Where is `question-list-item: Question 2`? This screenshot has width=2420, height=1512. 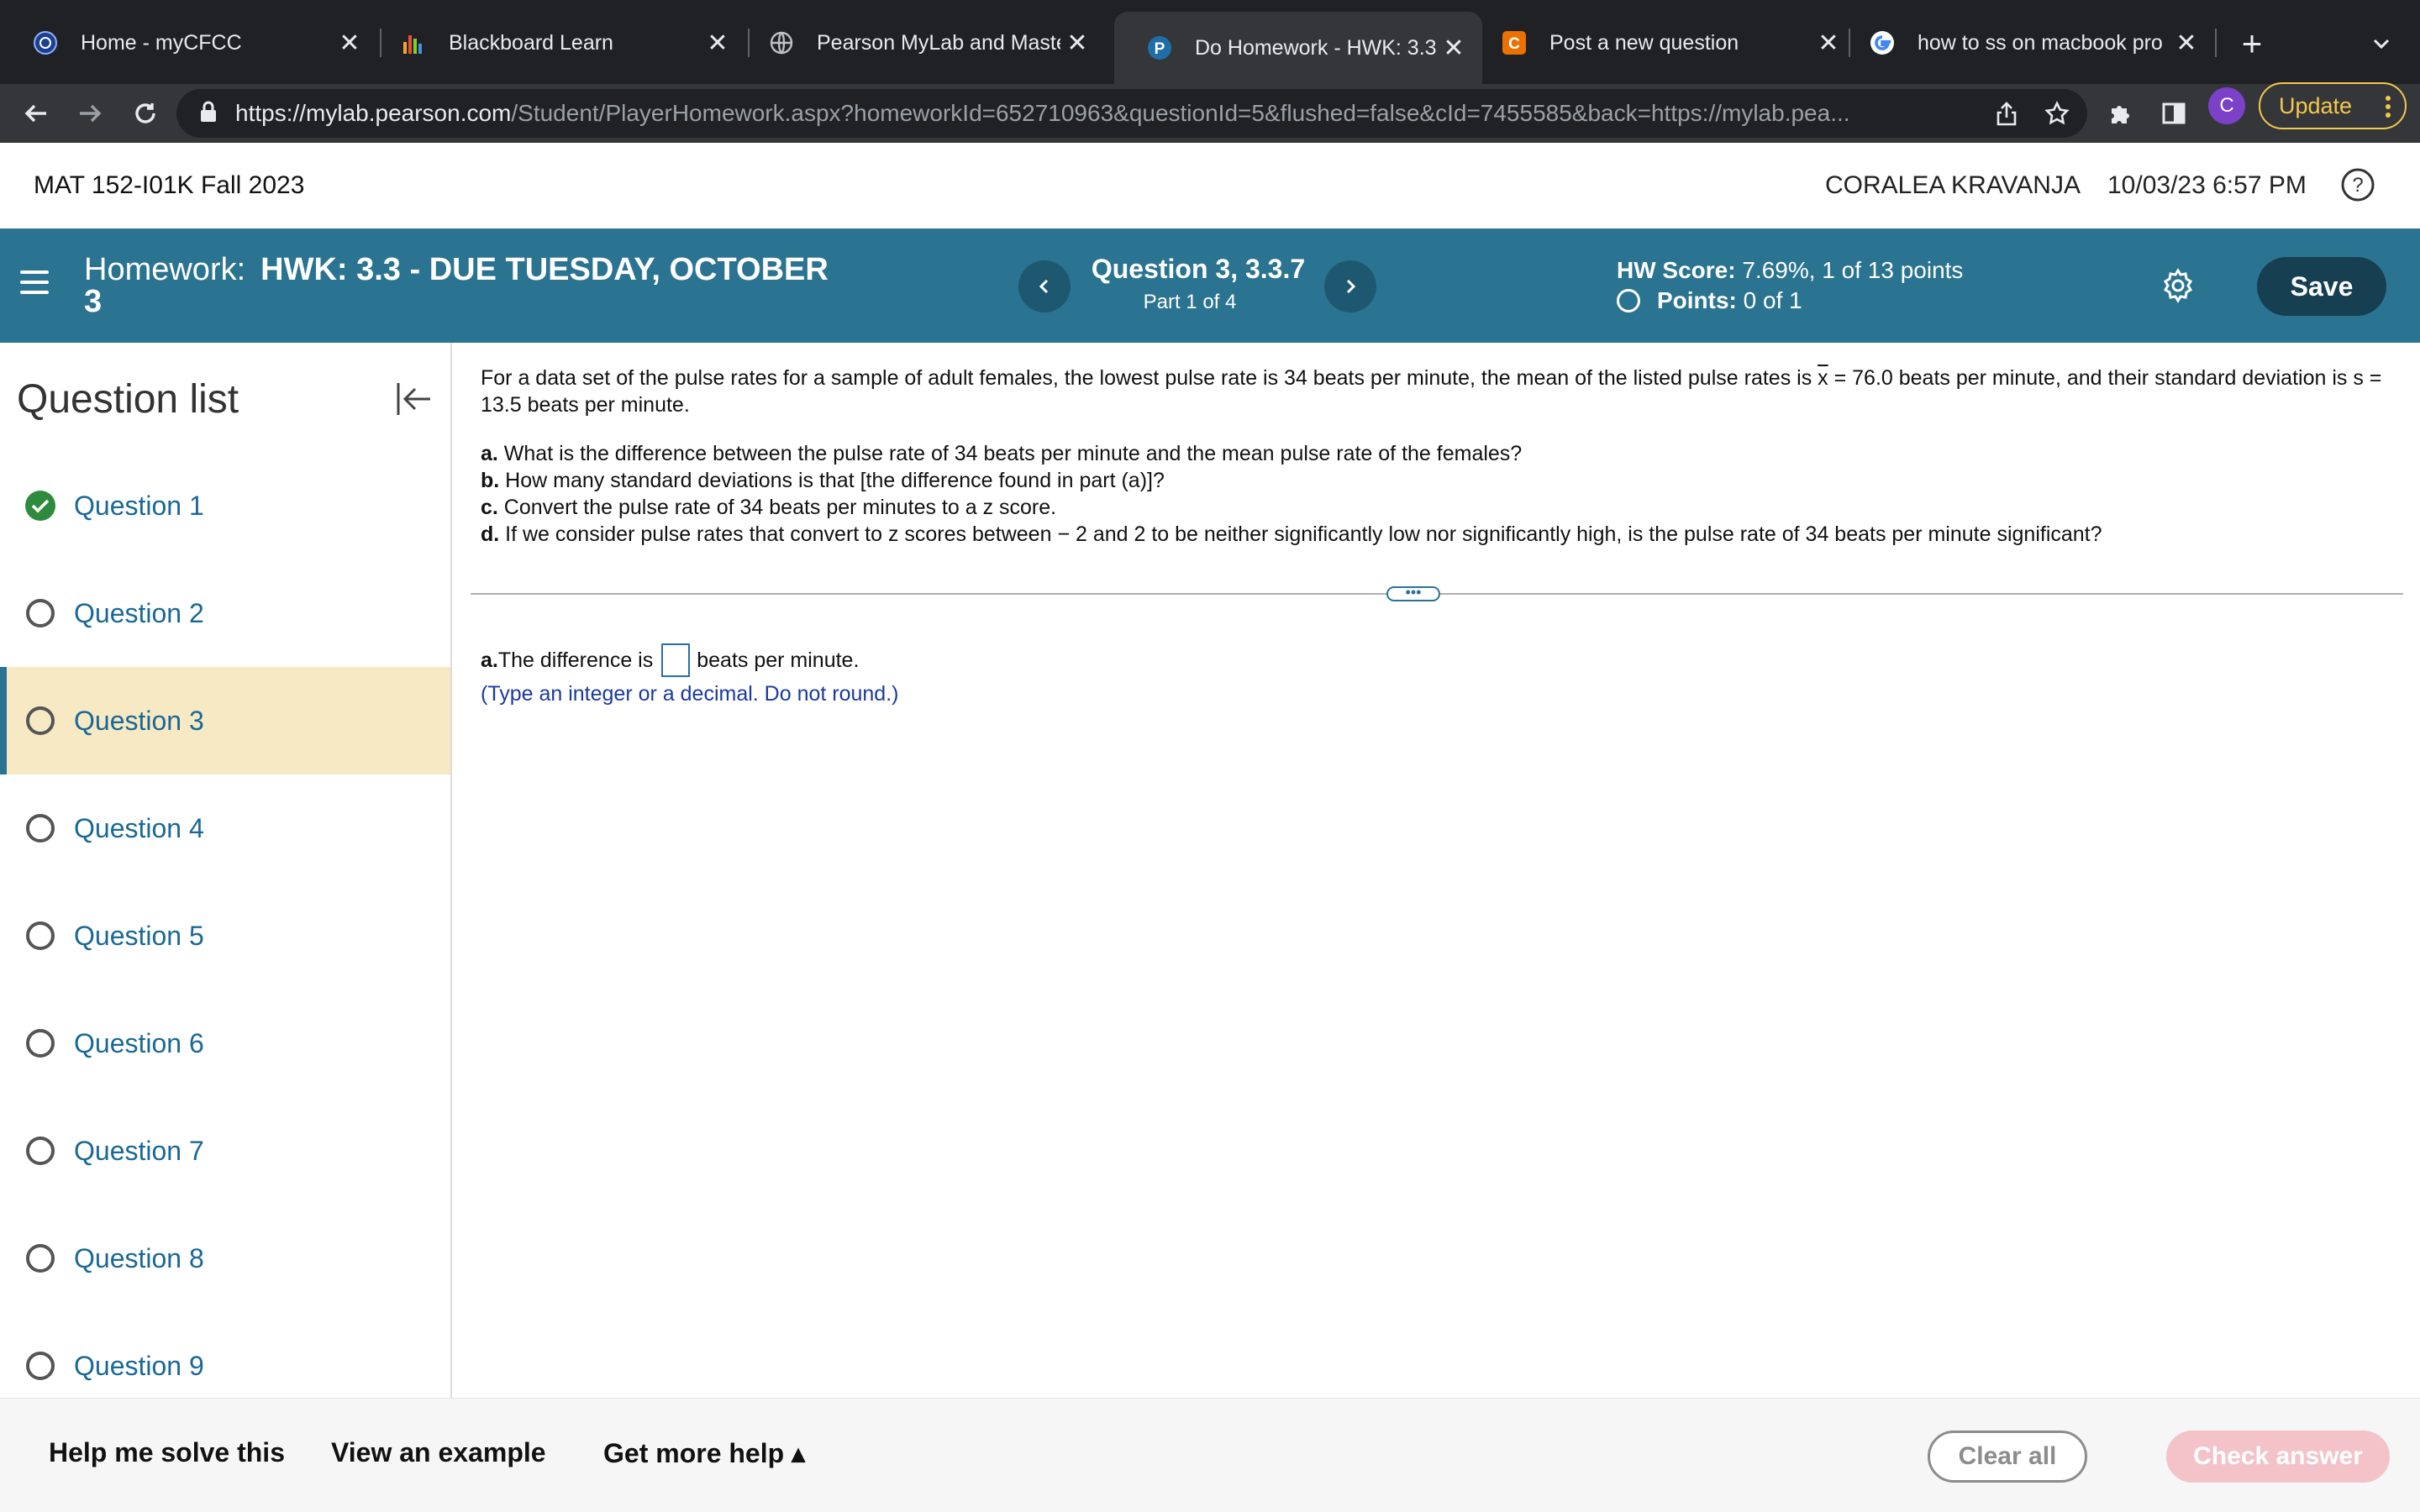 question-list-item: Question 2 is located at coordinates (226, 613).